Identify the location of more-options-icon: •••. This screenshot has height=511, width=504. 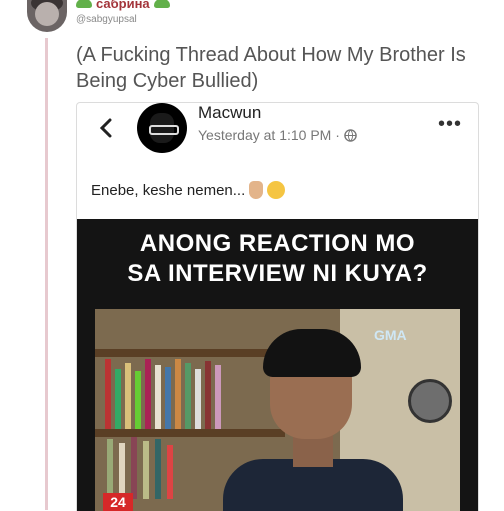
(450, 124).